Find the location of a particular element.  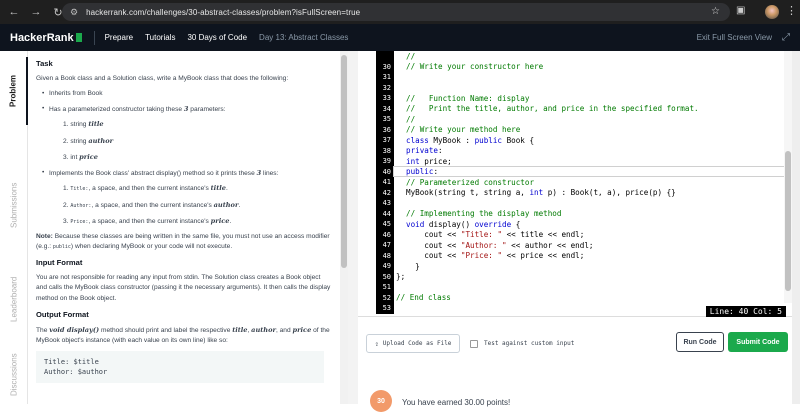

line-code: // Write your constructor here is located at coordinates (468, 66).